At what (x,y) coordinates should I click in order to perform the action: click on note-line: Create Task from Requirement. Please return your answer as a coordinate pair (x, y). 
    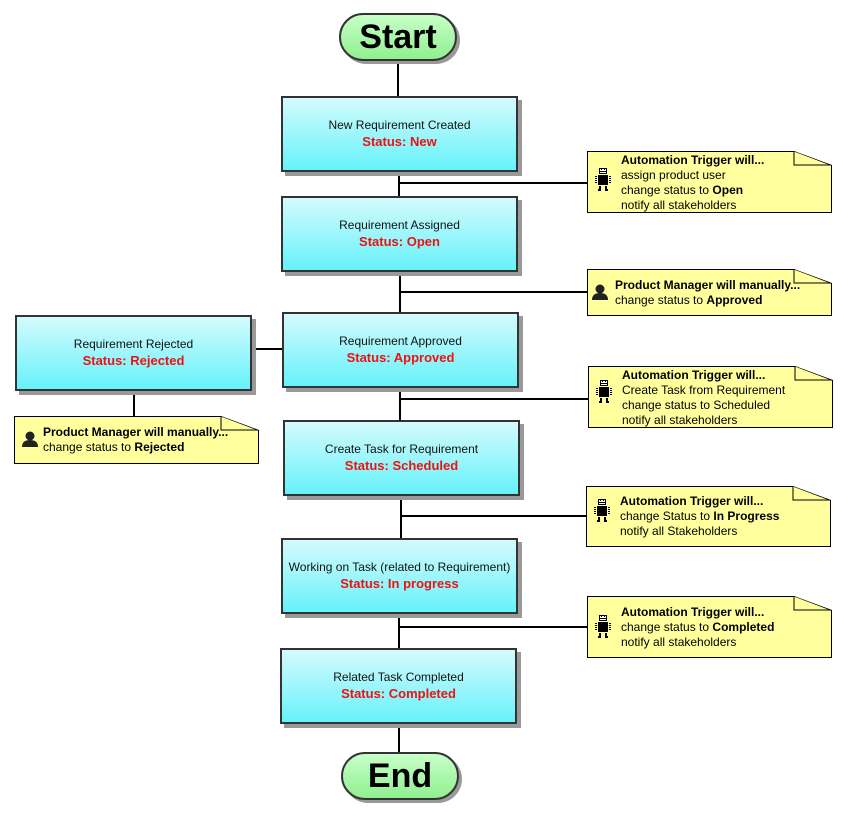
    Looking at the image, I should click on (704, 390).